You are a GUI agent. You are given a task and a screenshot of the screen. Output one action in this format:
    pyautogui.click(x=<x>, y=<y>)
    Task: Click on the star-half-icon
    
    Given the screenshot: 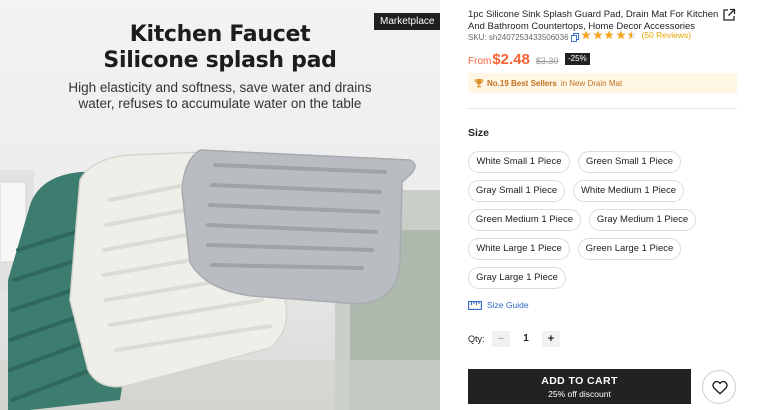 What is the action you would take?
    pyautogui.click(x=632, y=35)
    